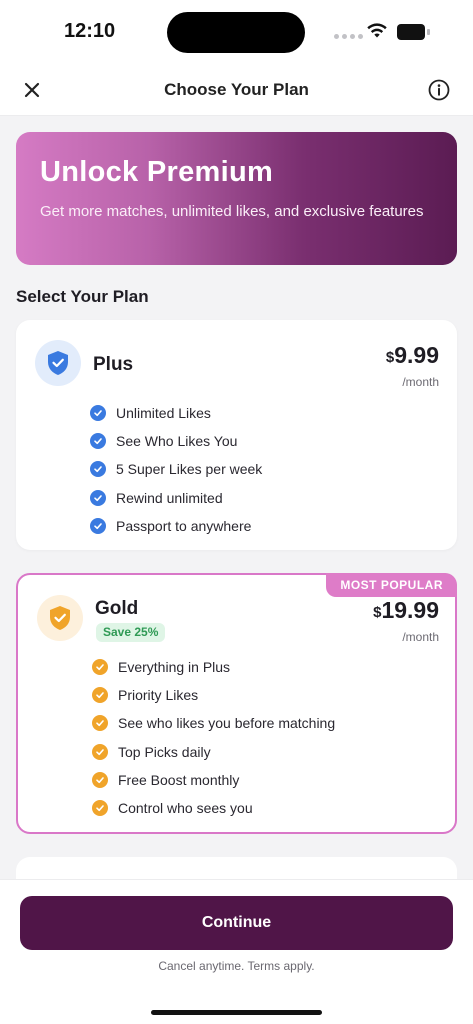 The width and height of the screenshot is (473, 1024). What do you see at coordinates (82, 296) in the screenshot?
I see `section-title: Select Your Plan` at bounding box center [82, 296].